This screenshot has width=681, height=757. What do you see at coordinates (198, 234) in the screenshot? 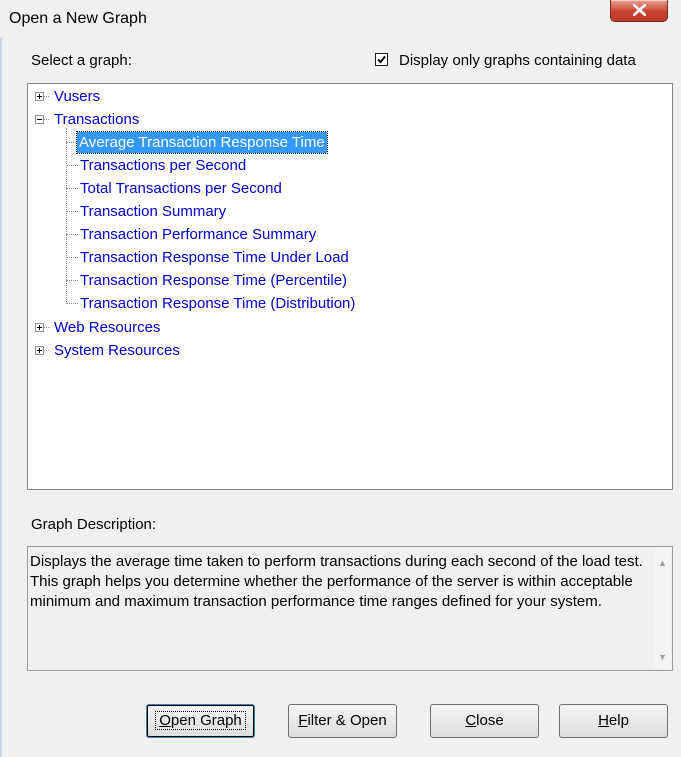
I see `tree-node-transaction-performance-summary: Transaction Performance Summary` at bounding box center [198, 234].